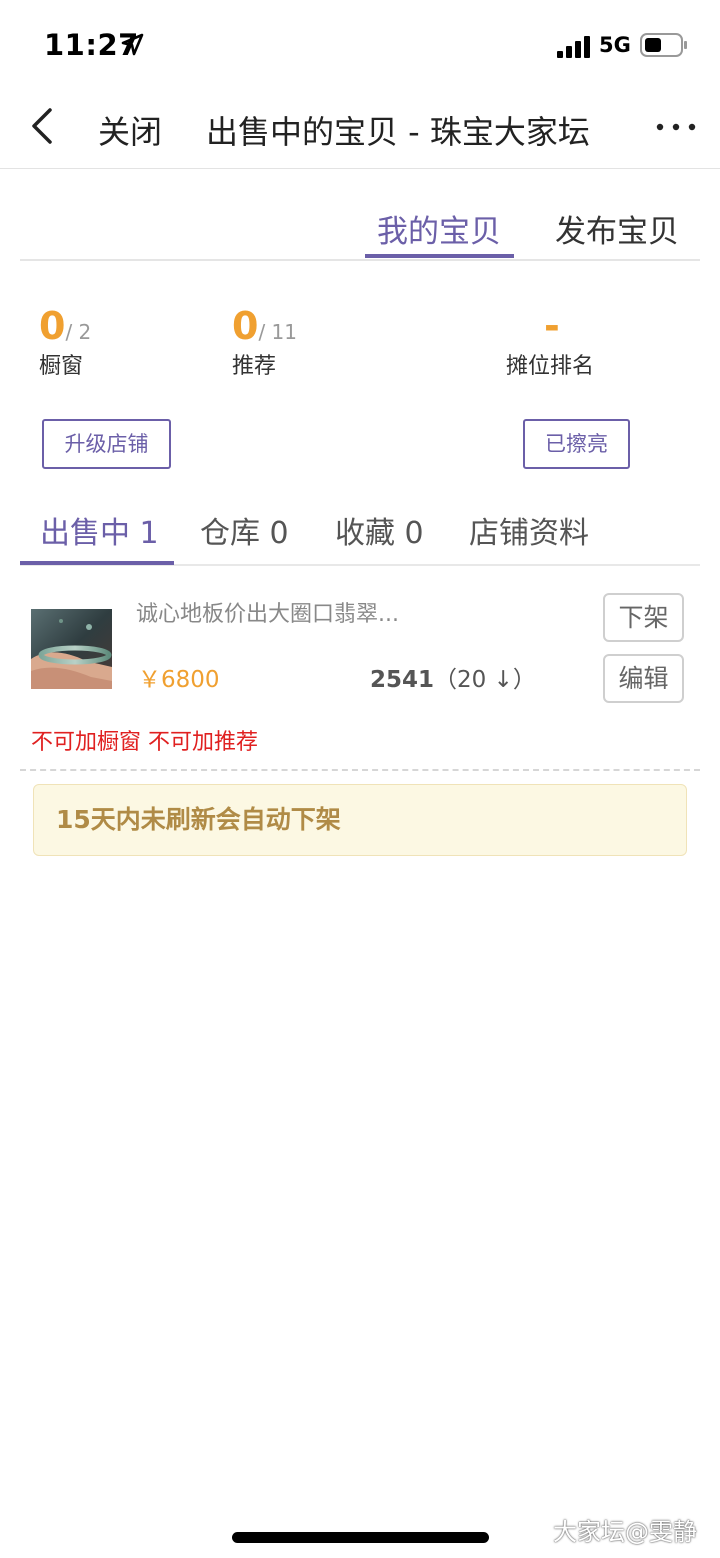 The width and height of the screenshot is (720, 1558). Describe the element at coordinates (130, 130) in the screenshot. I see `close-button: 关闭` at that location.